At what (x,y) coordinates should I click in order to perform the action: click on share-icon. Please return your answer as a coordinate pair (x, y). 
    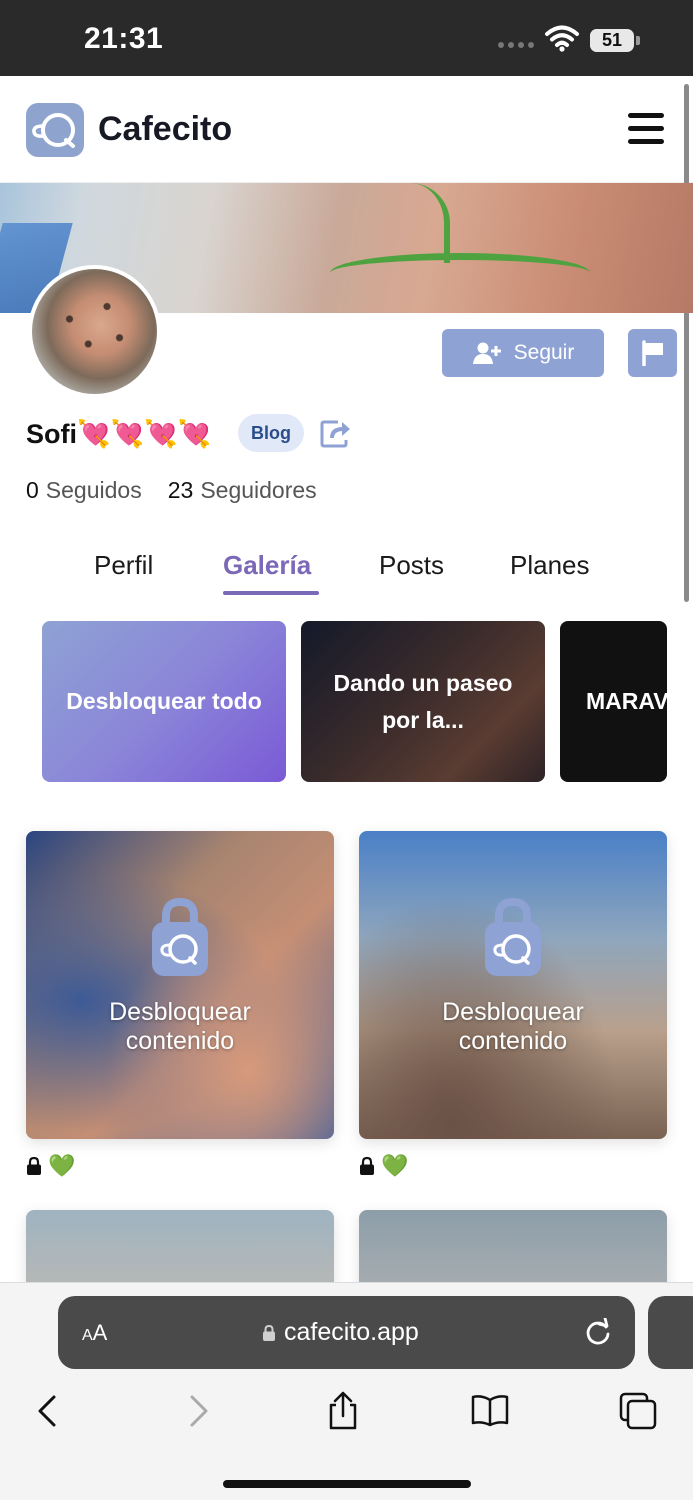
    Looking at the image, I should click on (336, 433).